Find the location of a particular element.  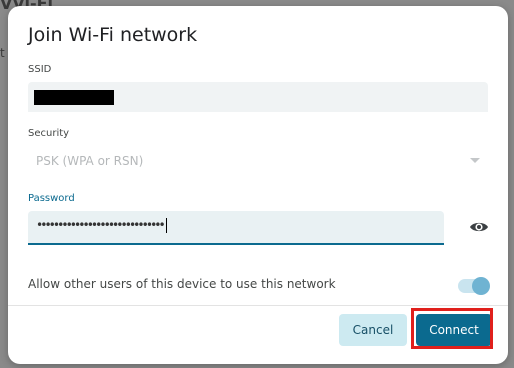

password-label: Password is located at coordinates (51, 198).